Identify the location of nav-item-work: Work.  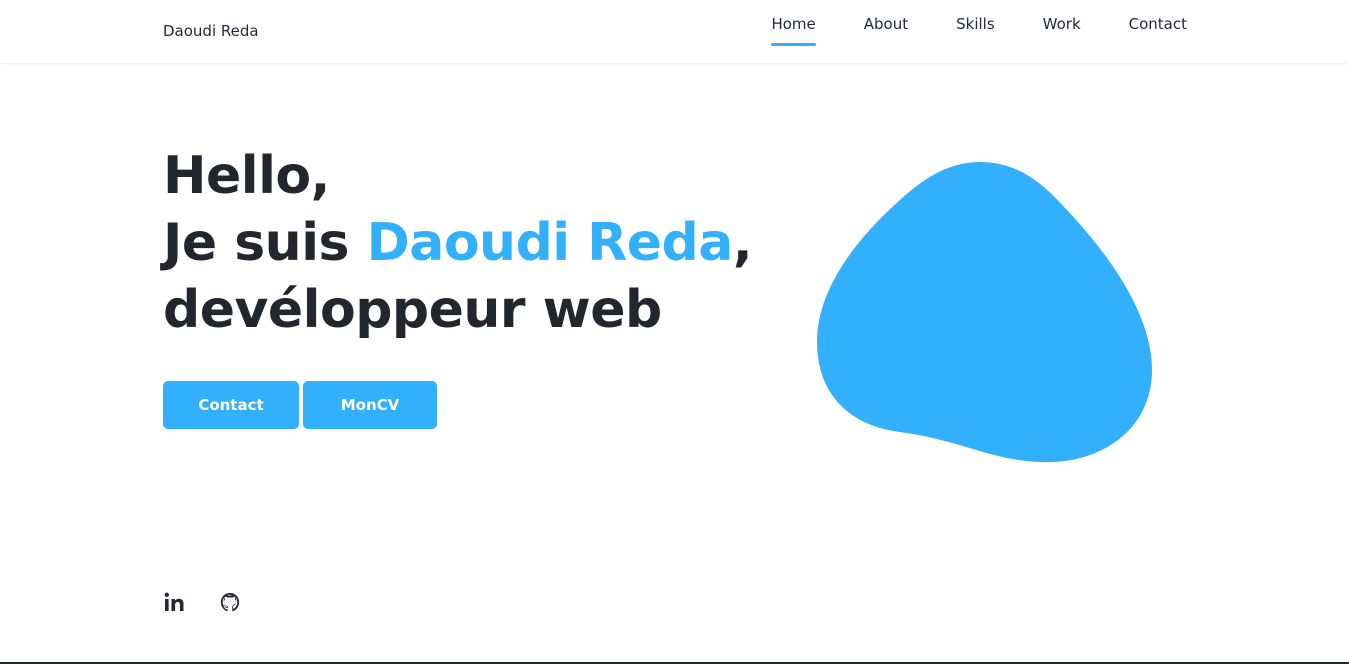
(1062, 30).